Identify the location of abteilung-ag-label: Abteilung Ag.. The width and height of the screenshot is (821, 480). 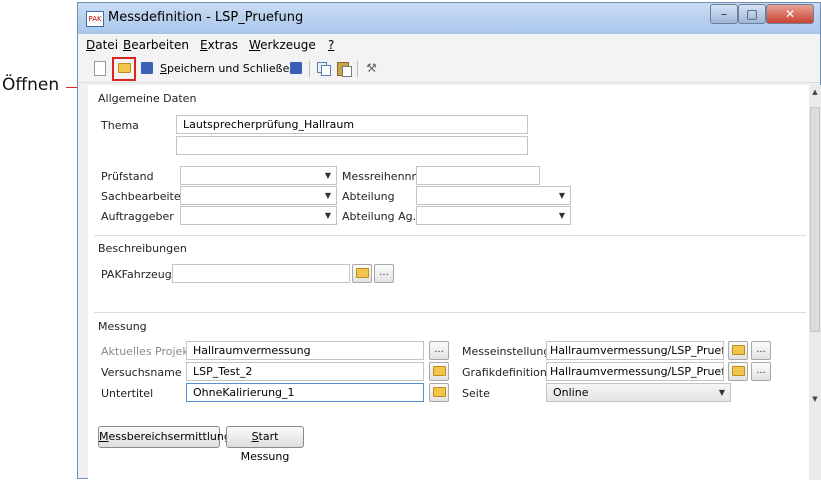
(379, 216).